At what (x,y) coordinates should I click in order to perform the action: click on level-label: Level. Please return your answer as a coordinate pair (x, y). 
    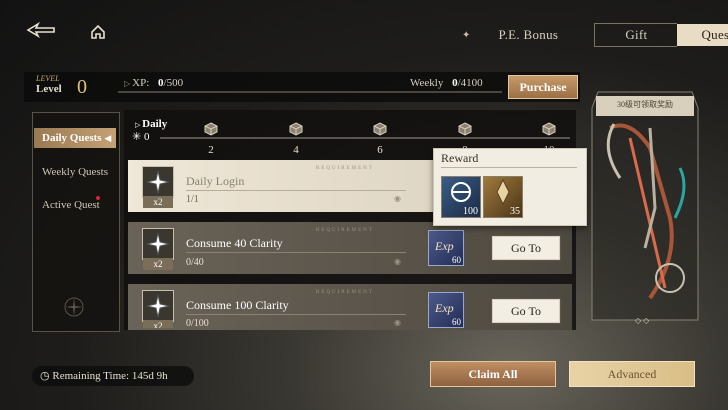
    Looking at the image, I should click on (49, 89).